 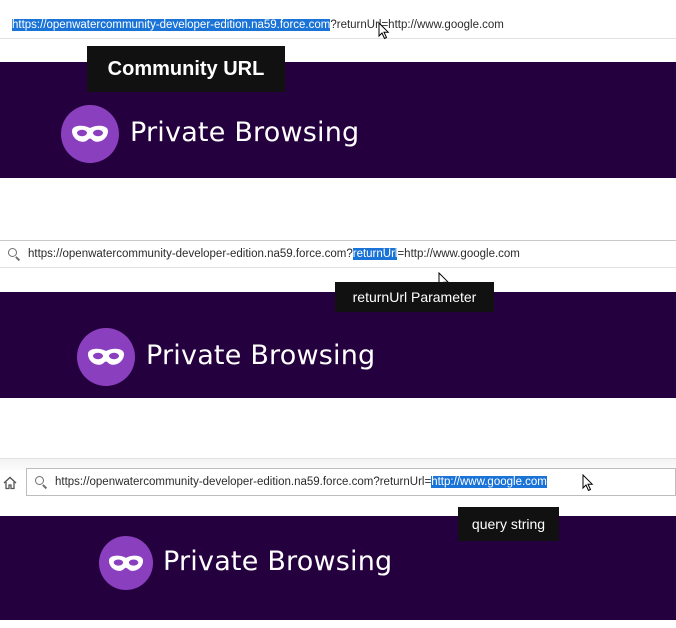 What do you see at coordinates (414, 297) in the screenshot?
I see `callout-label: returnUrl Parameter` at bounding box center [414, 297].